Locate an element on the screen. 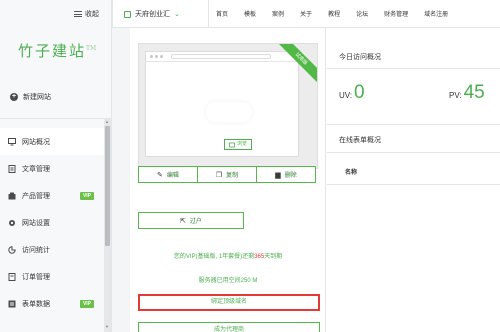 The height and width of the screenshot is (332, 500). cart-icon is located at coordinates (12, 276).